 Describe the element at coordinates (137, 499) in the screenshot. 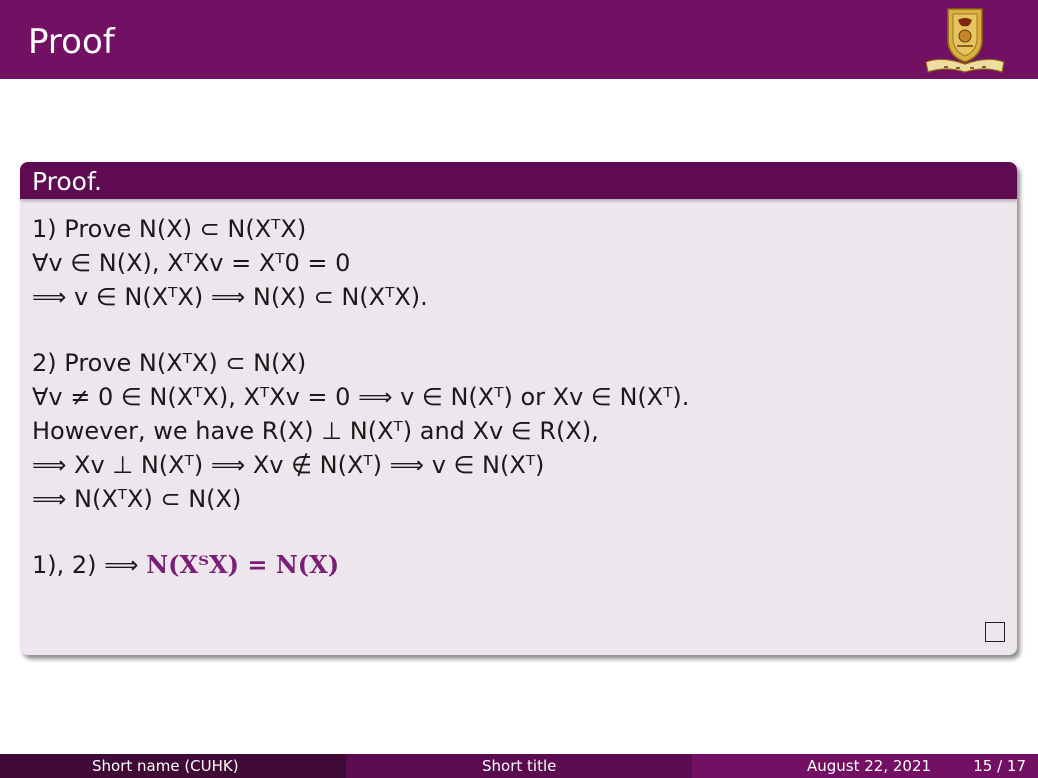

I see `proof-part2-line5: ⟹ N(XᵀX) ⊂ N(X)` at that location.